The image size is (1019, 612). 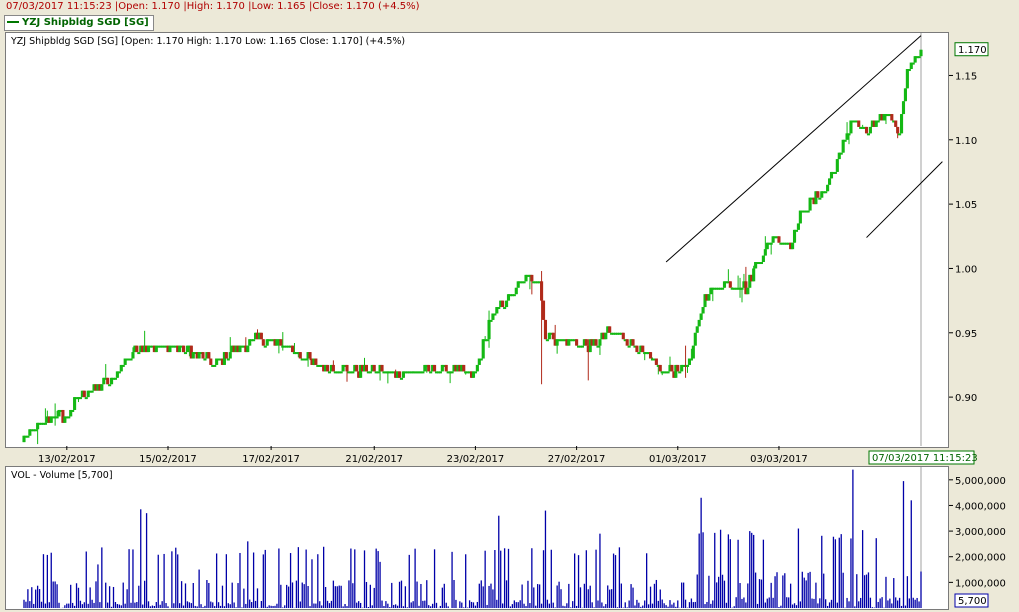 I want to click on date-axis-tick-label: 27/02/2017, so click(x=577, y=459).